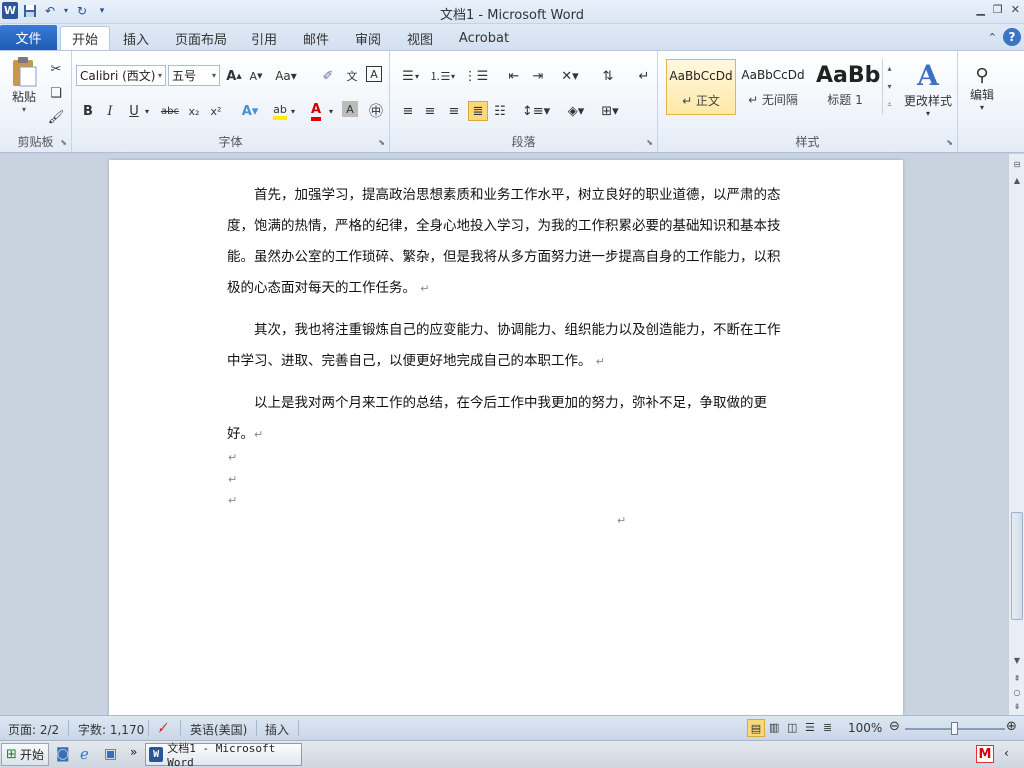  I want to click on numbering-dropdown-icon: ▾, so click(453, 76).